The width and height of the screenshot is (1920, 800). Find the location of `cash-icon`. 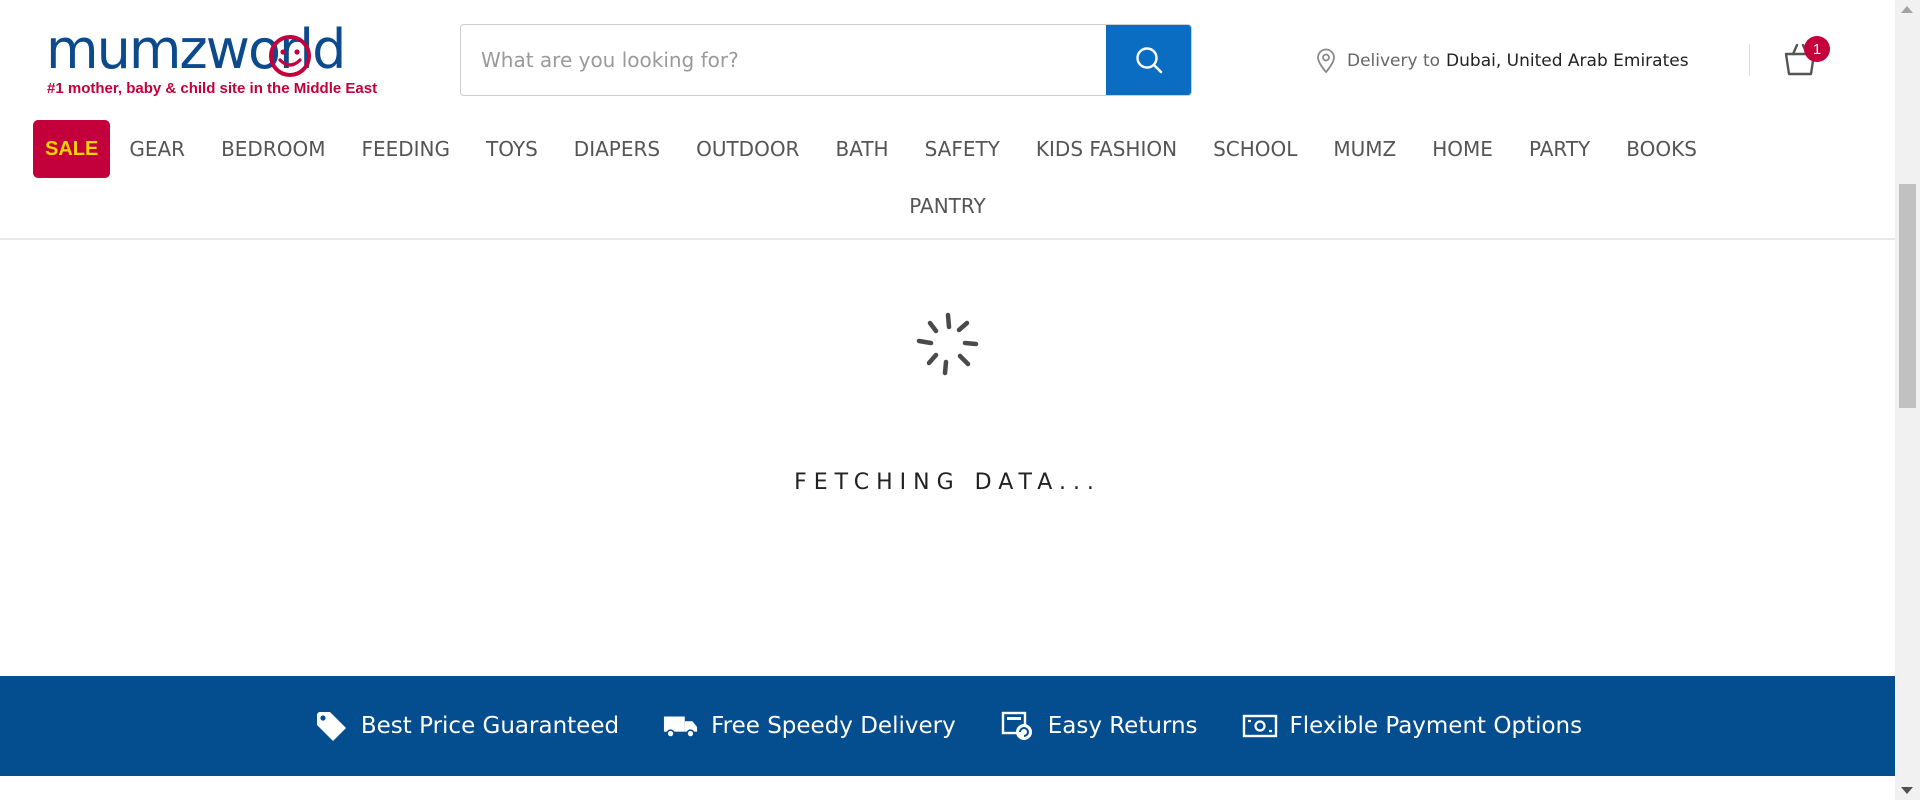

cash-icon is located at coordinates (1260, 726).